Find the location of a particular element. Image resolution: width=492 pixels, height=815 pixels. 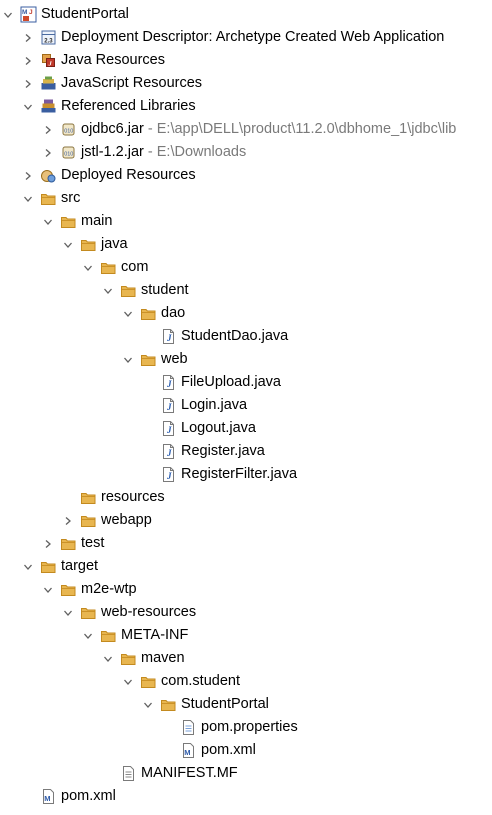

tree-node-label-wrap: pom.properties is located at coordinates (249, 727).